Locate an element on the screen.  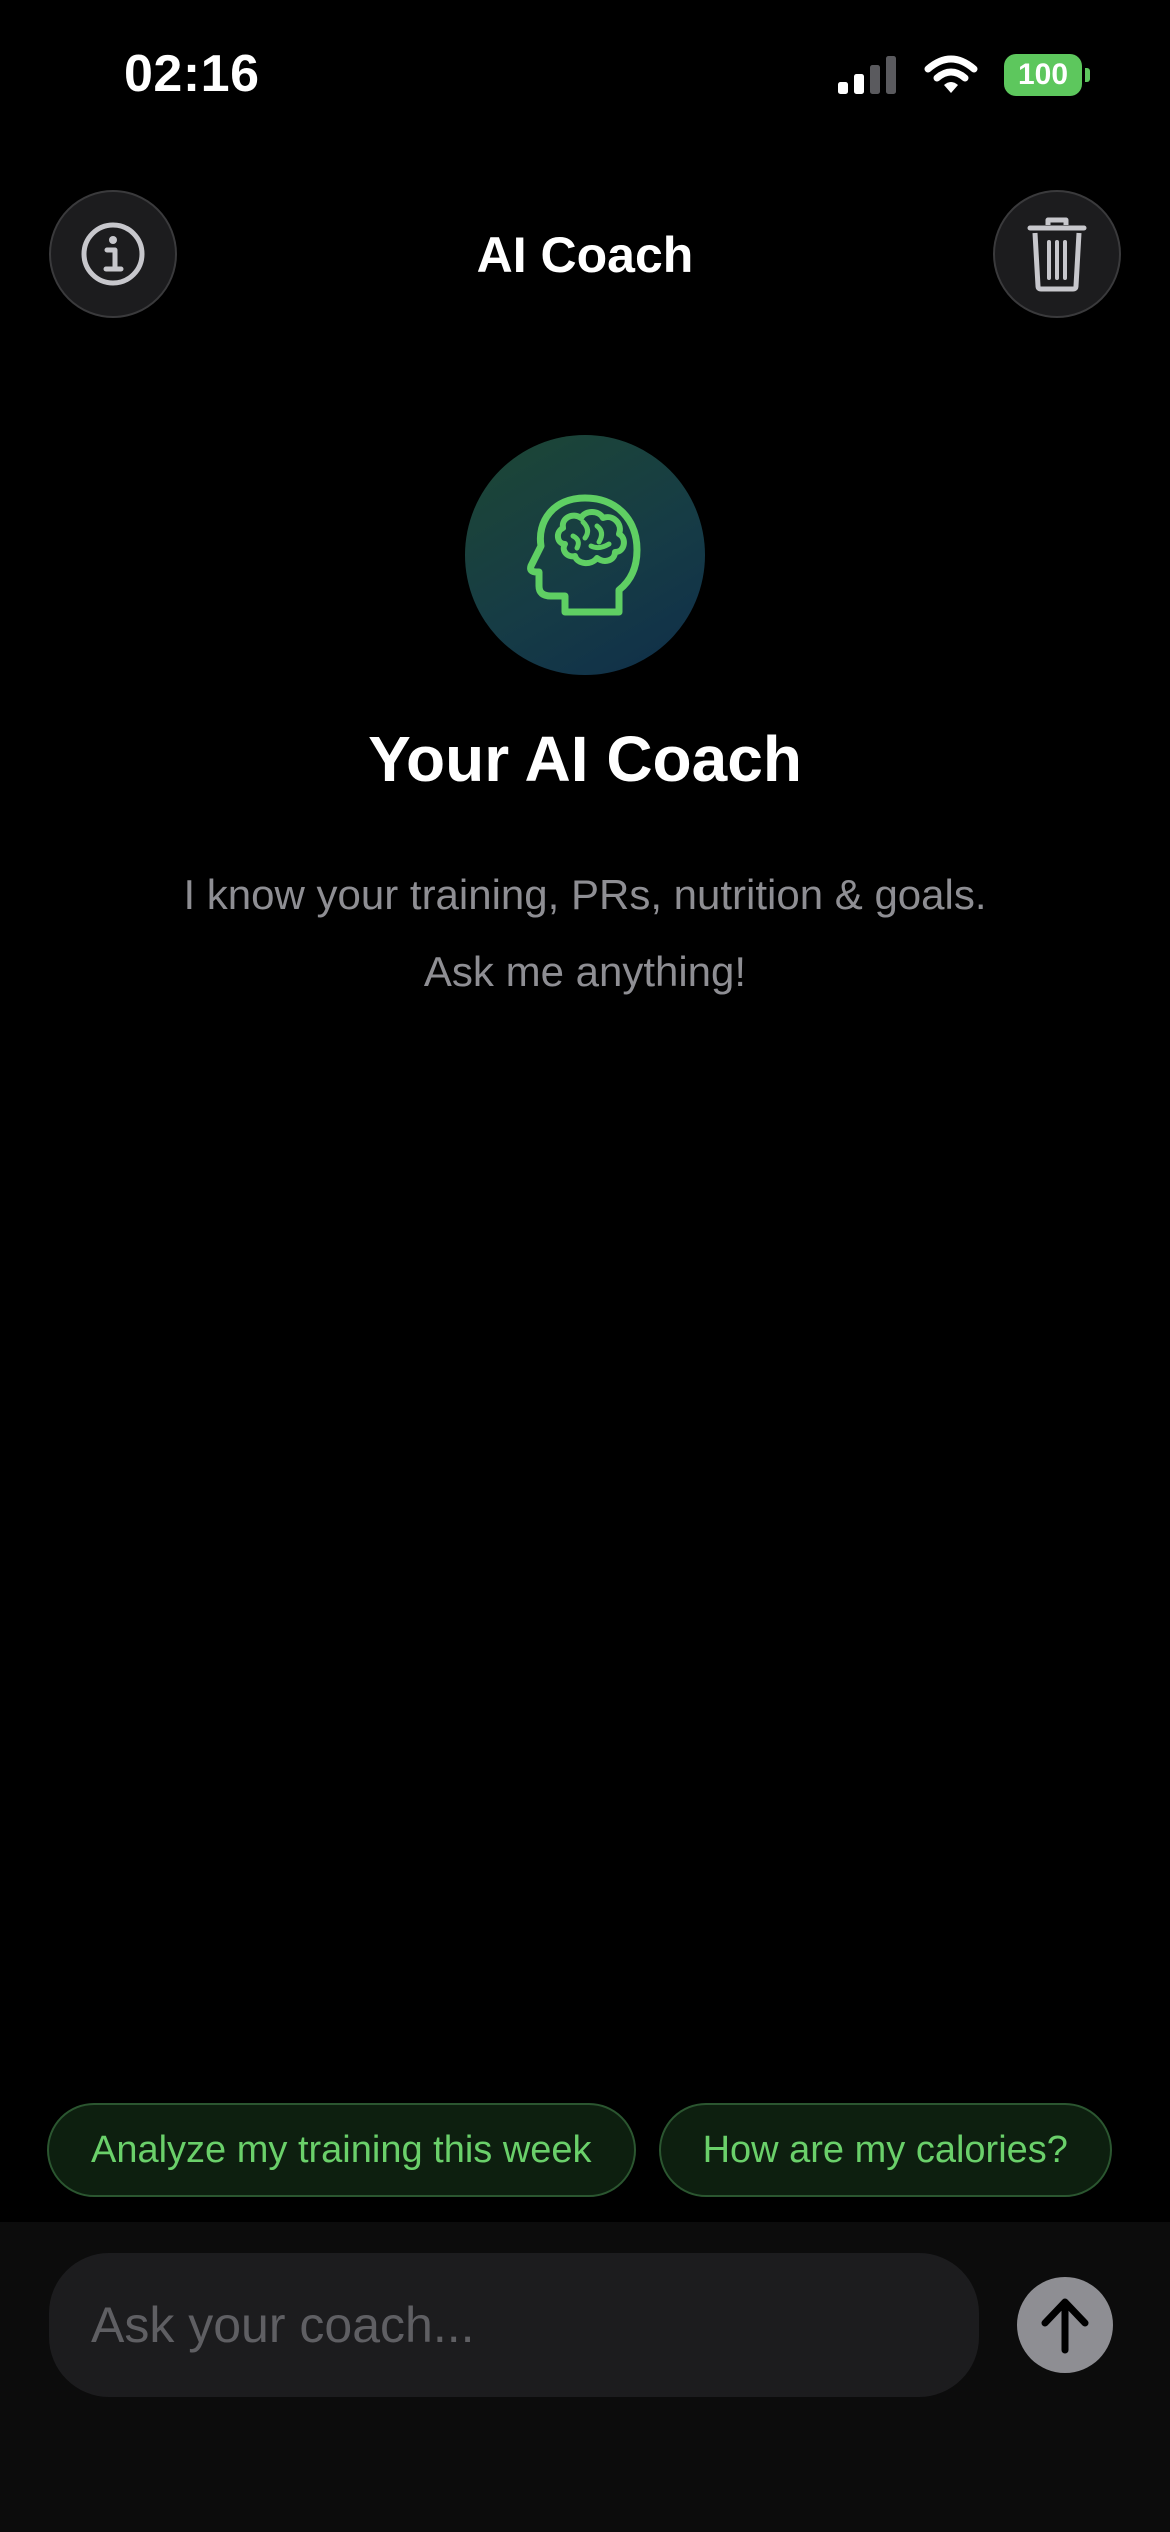
status-icons: 100 is located at coordinates (964, 75).